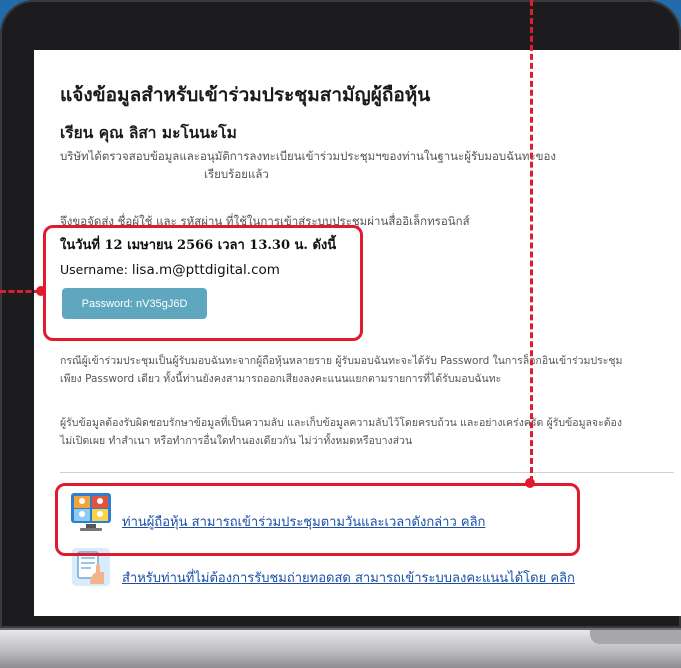  I want to click on credentials-highlight, so click(203, 283).